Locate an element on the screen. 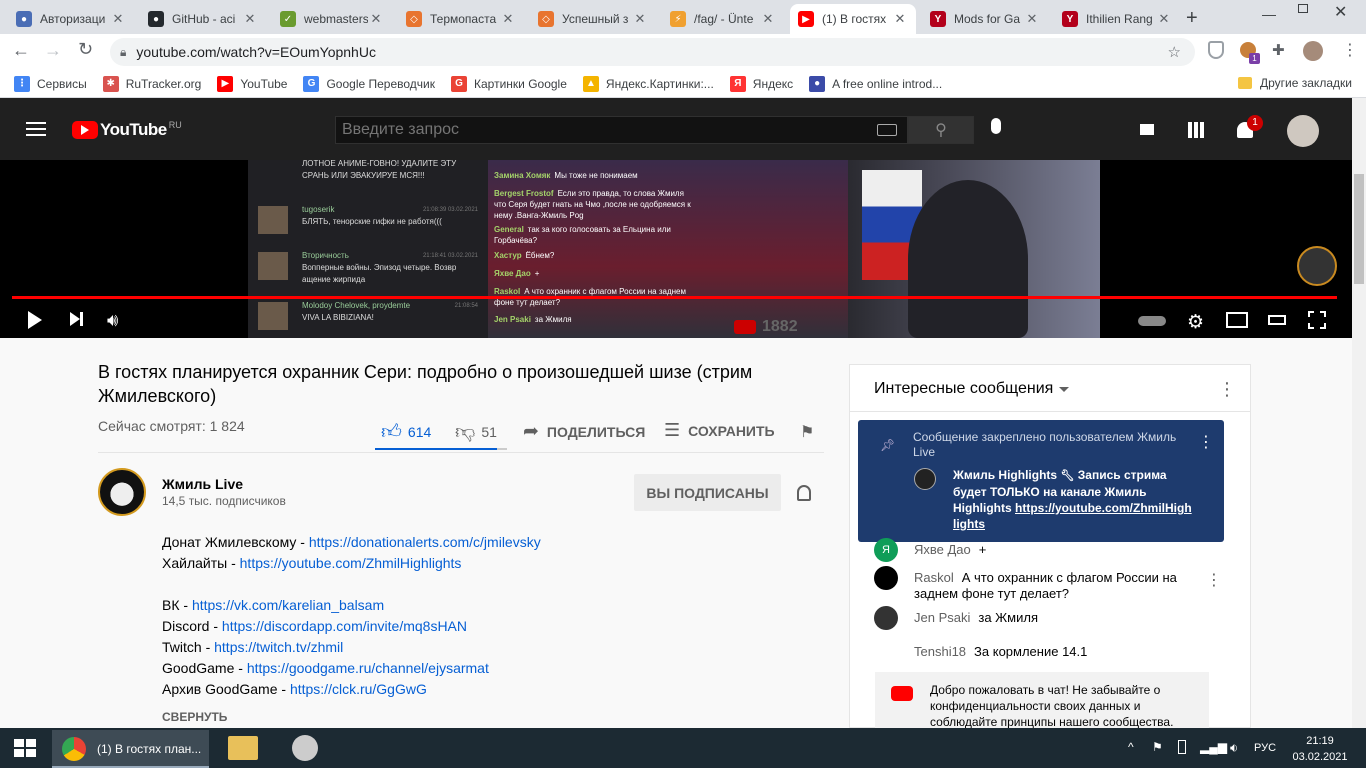 The image size is (1366, 768). bookmark-4: G Картинки Google is located at coordinates (509, 83).